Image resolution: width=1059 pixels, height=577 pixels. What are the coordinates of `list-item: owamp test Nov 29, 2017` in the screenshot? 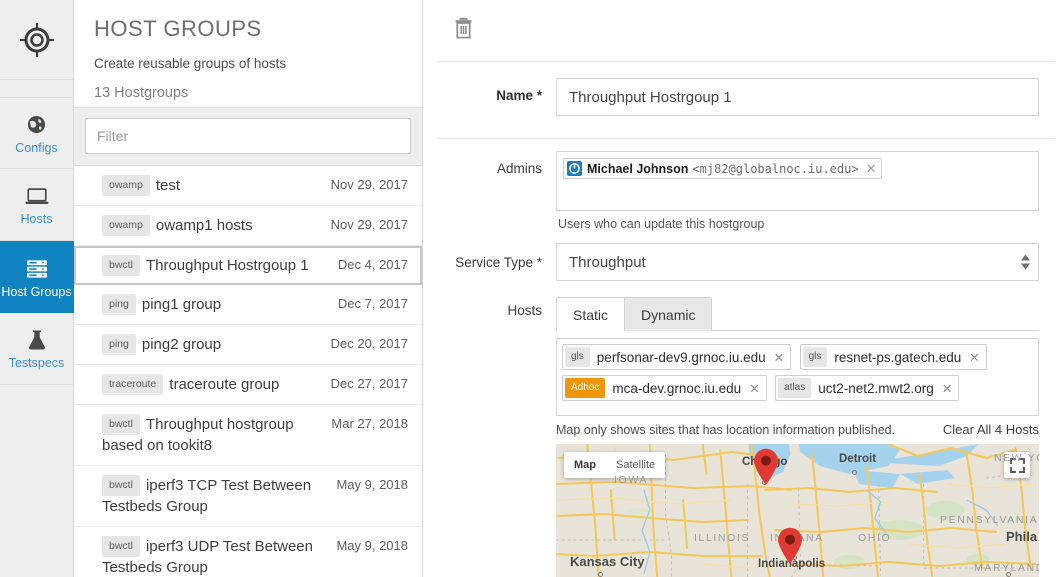 It's located at (248, 186).